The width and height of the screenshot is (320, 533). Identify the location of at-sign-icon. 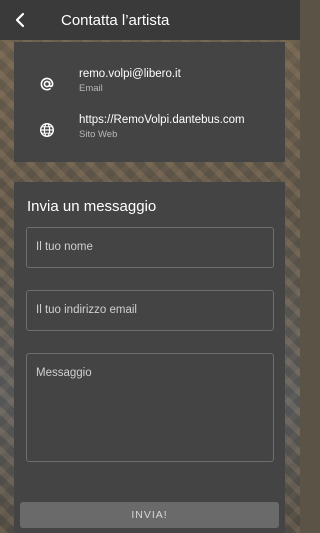
(47, 84).